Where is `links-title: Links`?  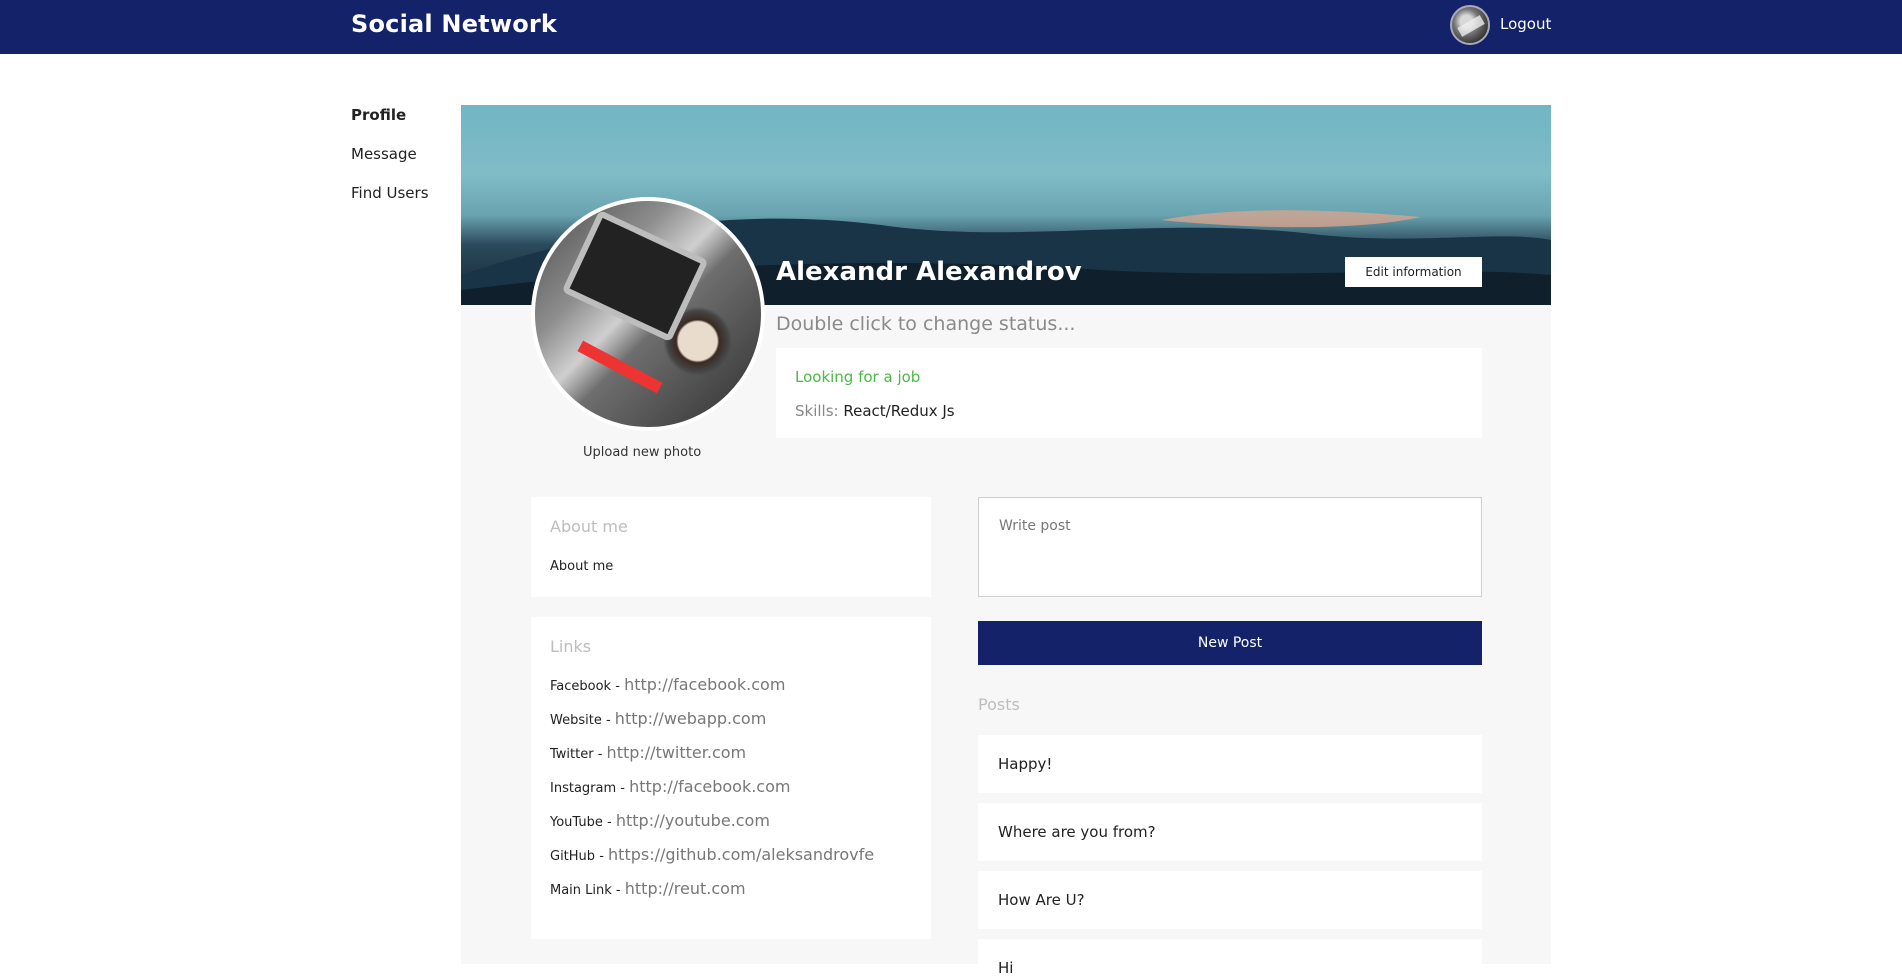 links-title: Links is located at coordinates (571, 646).